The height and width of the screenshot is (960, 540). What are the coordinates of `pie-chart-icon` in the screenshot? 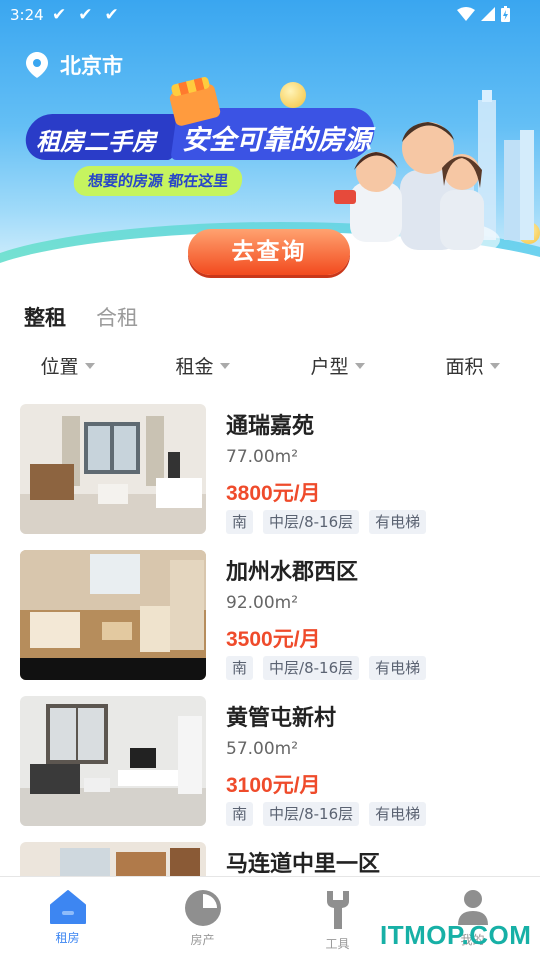 It's located at (202, 908).